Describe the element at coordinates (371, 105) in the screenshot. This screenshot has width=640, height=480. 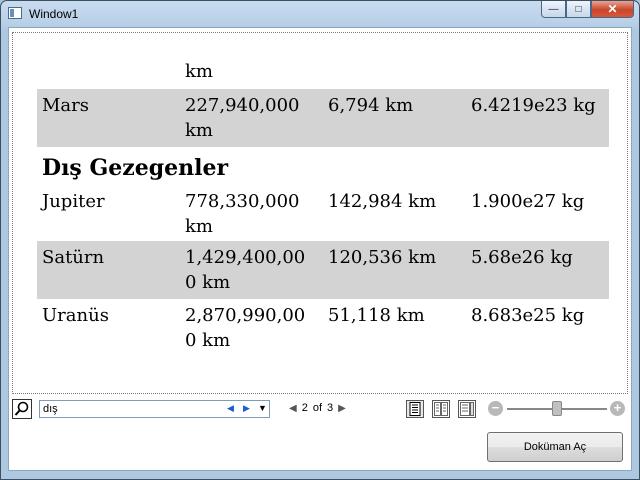
I see `cell-diameter: 6,794 km` at that location.